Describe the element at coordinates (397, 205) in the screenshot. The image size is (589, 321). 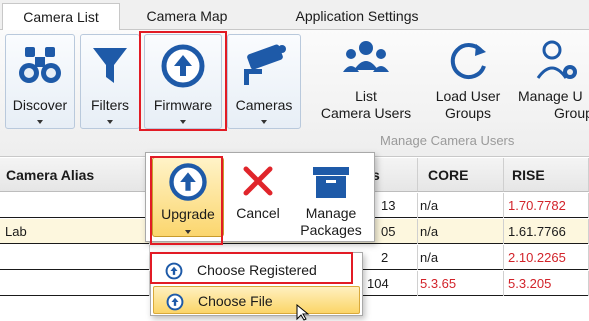
I see `cell-version: 13` at that location.